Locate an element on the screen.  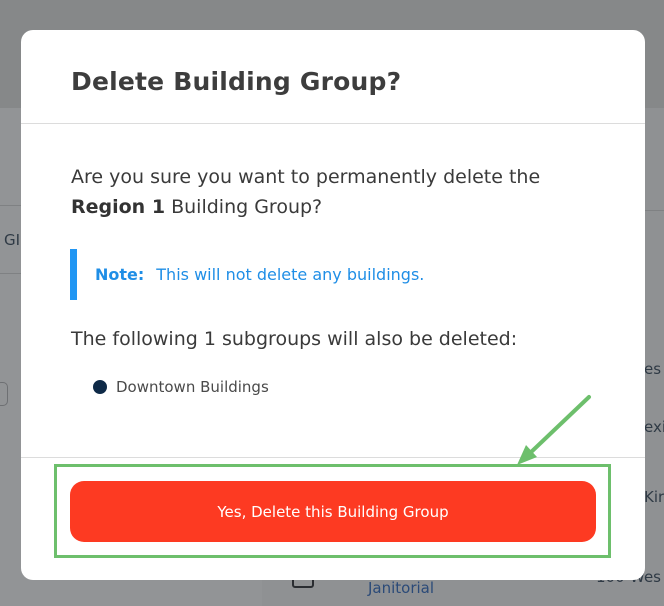
dialog-header: Delete Building Group? is located at coordinates (333, 77).